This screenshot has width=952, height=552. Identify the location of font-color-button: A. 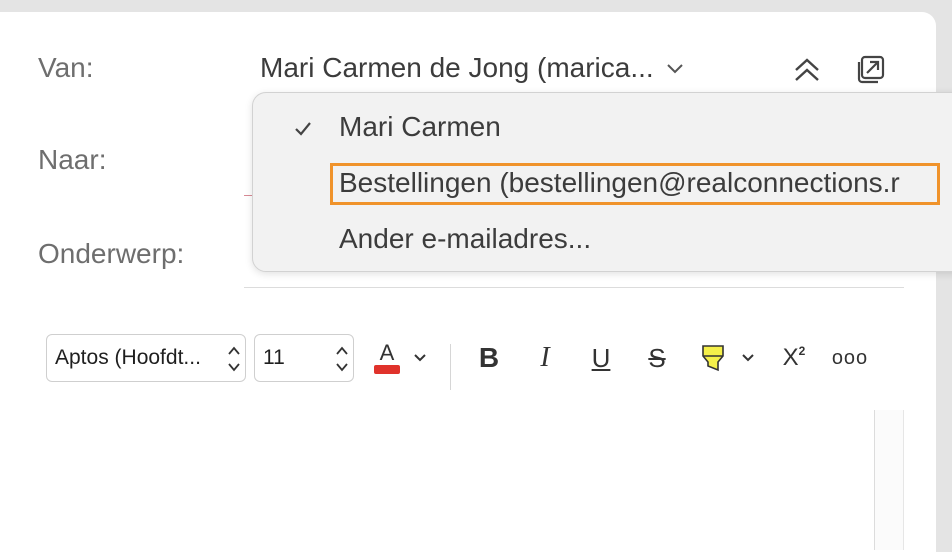
(387, 356).